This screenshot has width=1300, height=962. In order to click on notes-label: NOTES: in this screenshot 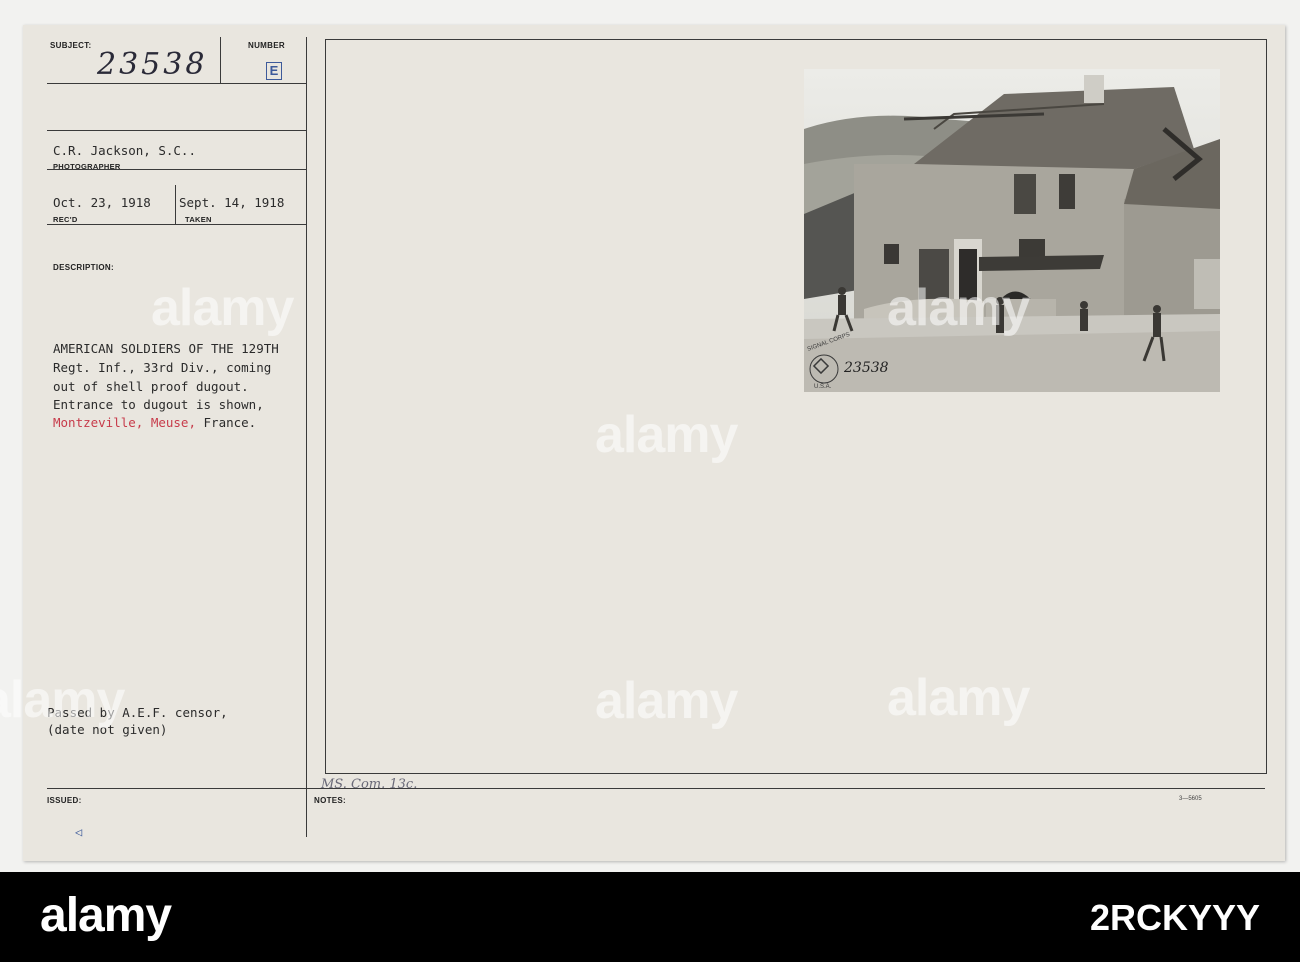, I will do `click(330, 800)`.